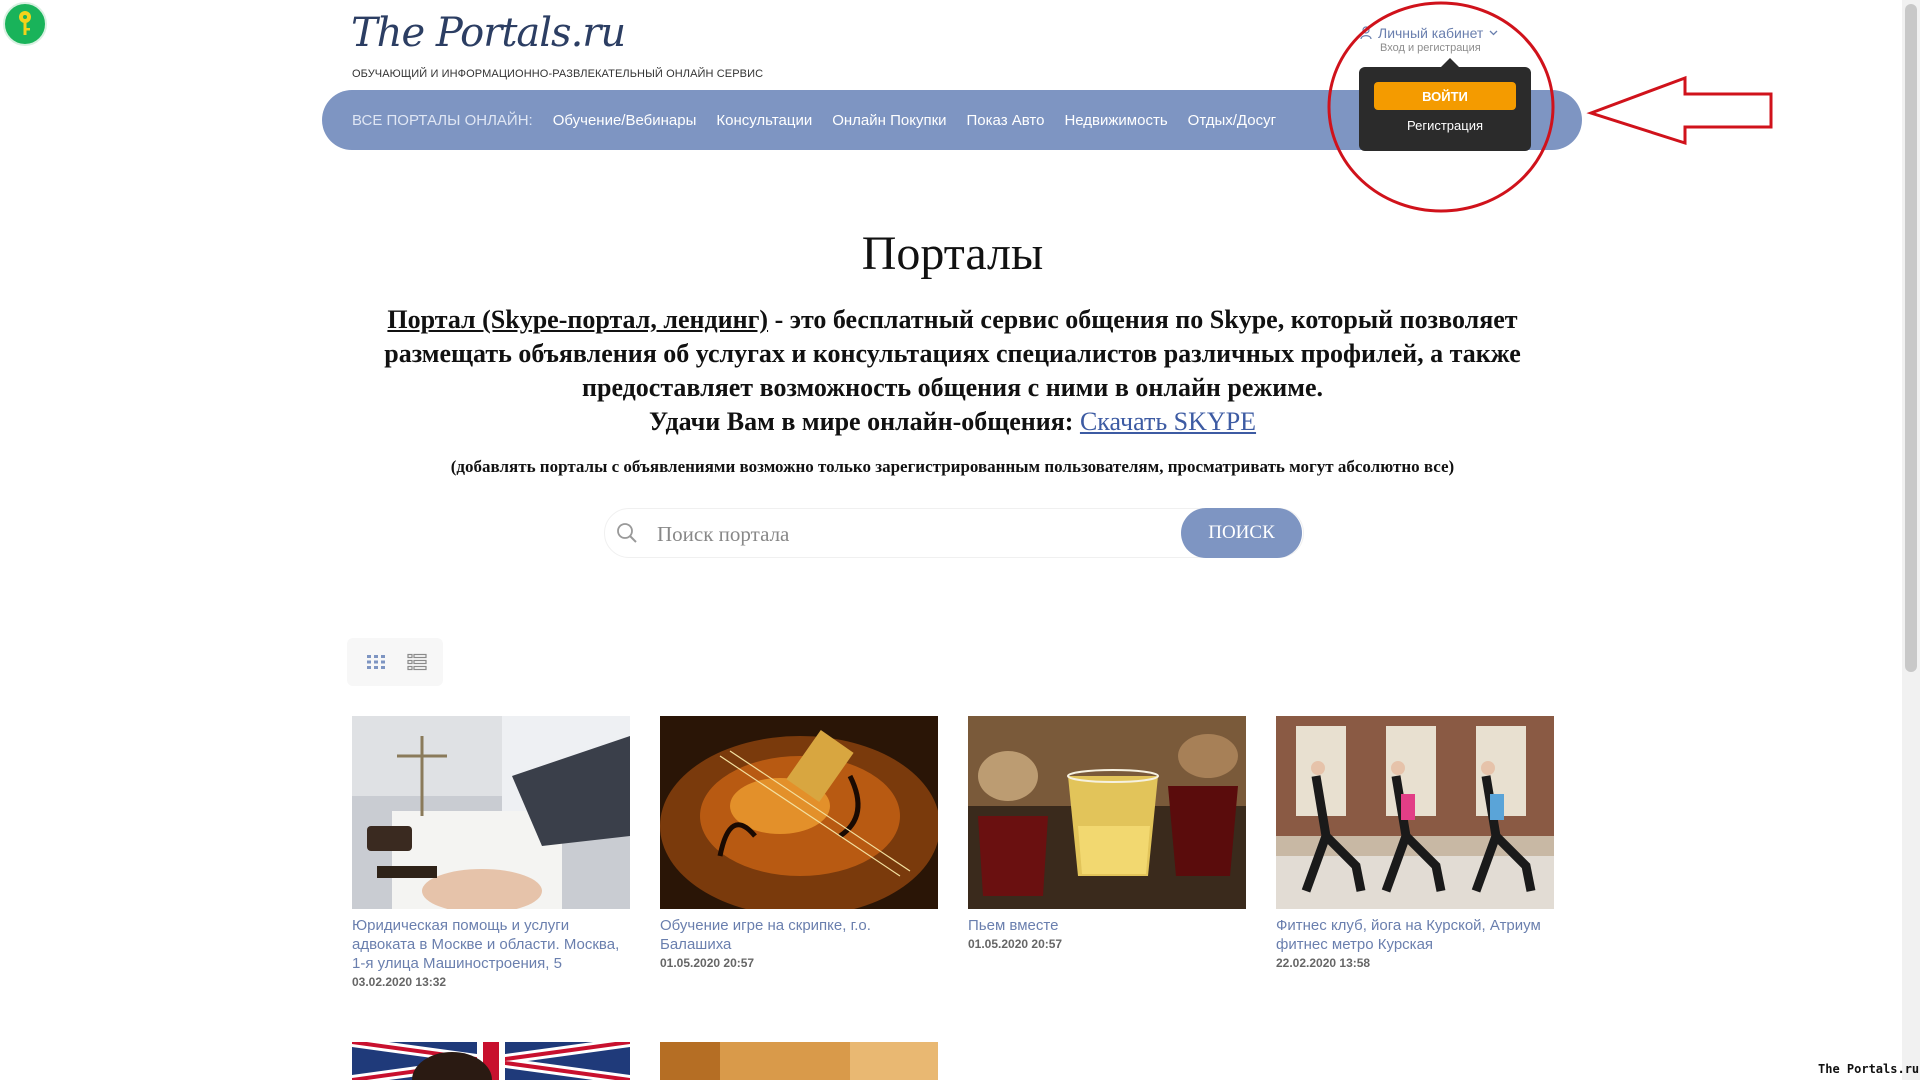 The height and width of the screenshot is (1080, 1920). I want to click on card-image-wine, so click(1107, 812).